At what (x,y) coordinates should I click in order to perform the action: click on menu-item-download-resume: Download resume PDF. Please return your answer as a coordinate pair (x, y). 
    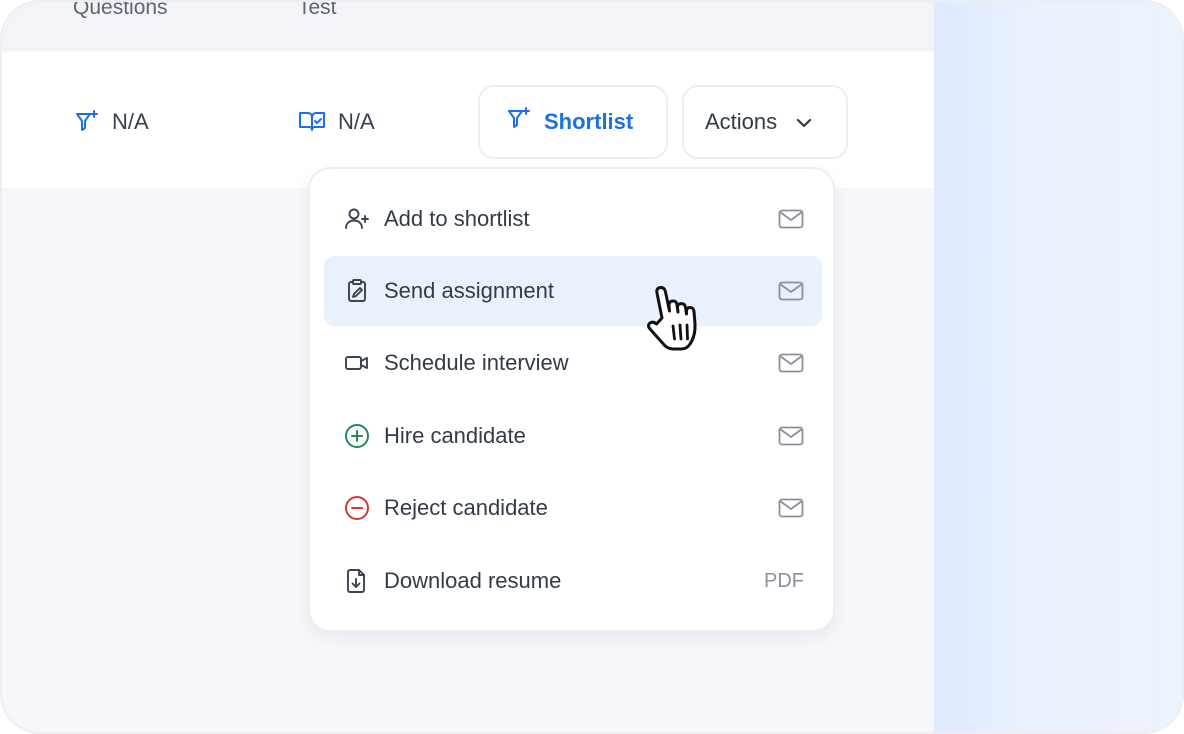
    Looking at the image, I should click on (573, 581).